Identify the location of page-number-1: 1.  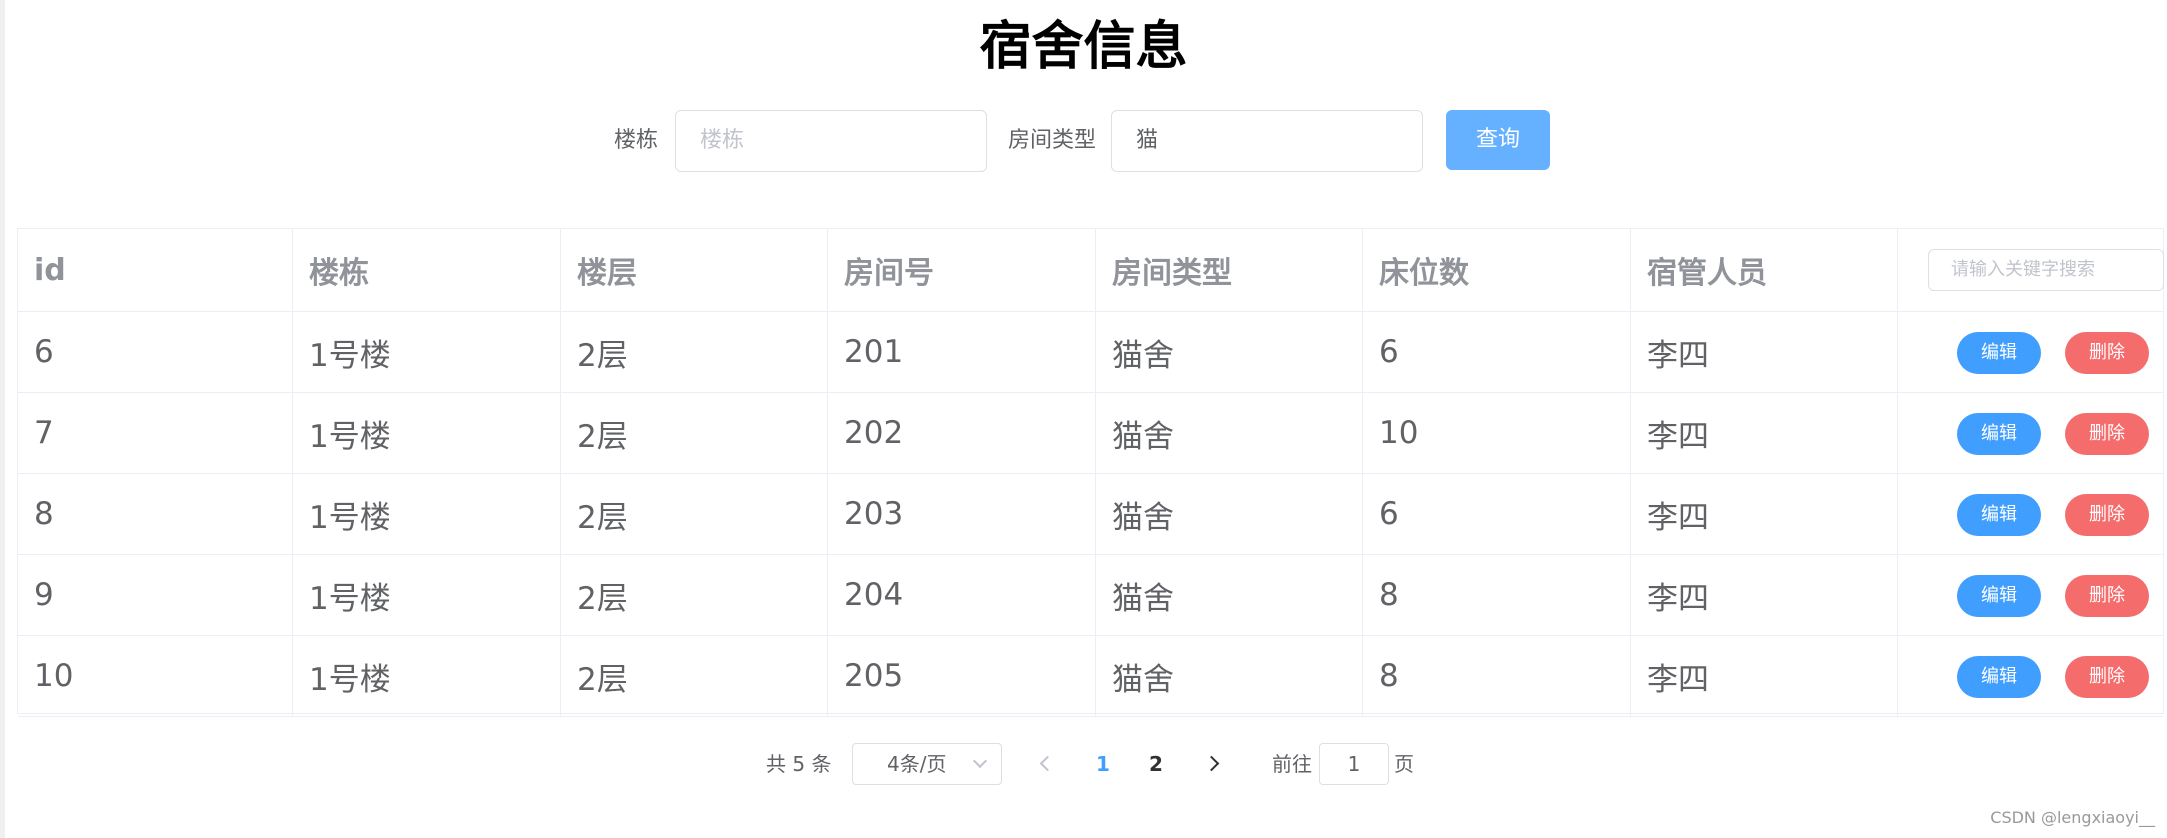
(1103, 764).